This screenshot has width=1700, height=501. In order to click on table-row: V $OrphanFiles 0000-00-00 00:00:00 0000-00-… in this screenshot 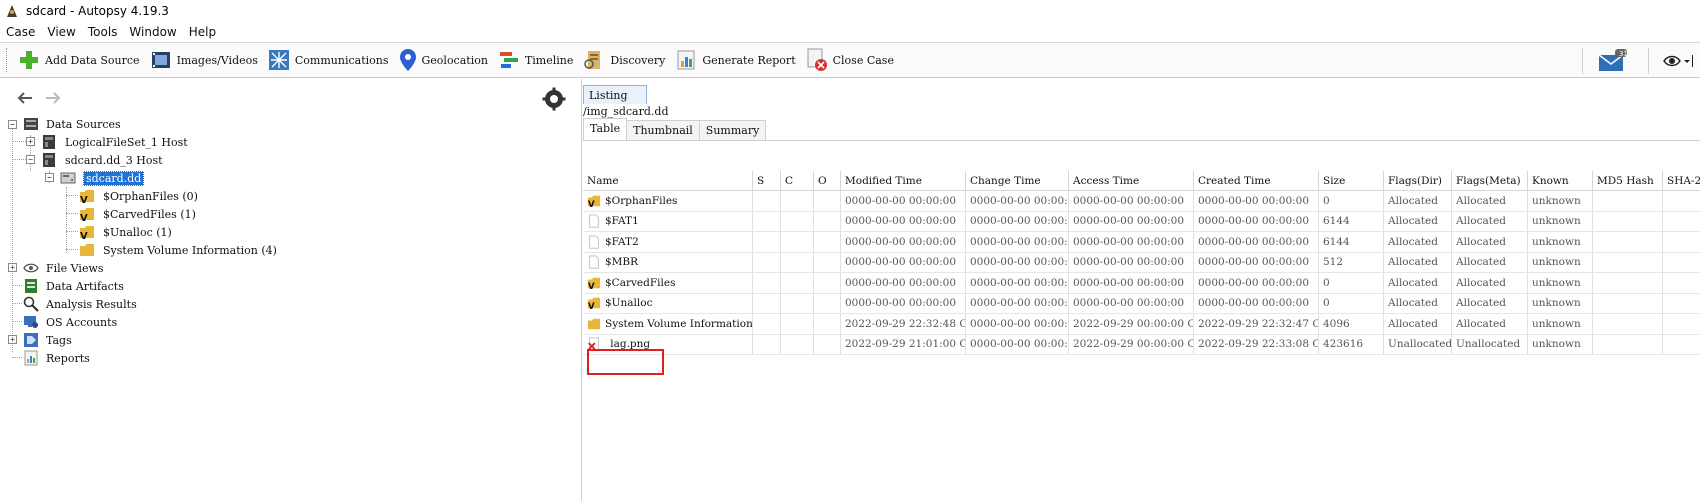, I will do `click(1141, 201)`.